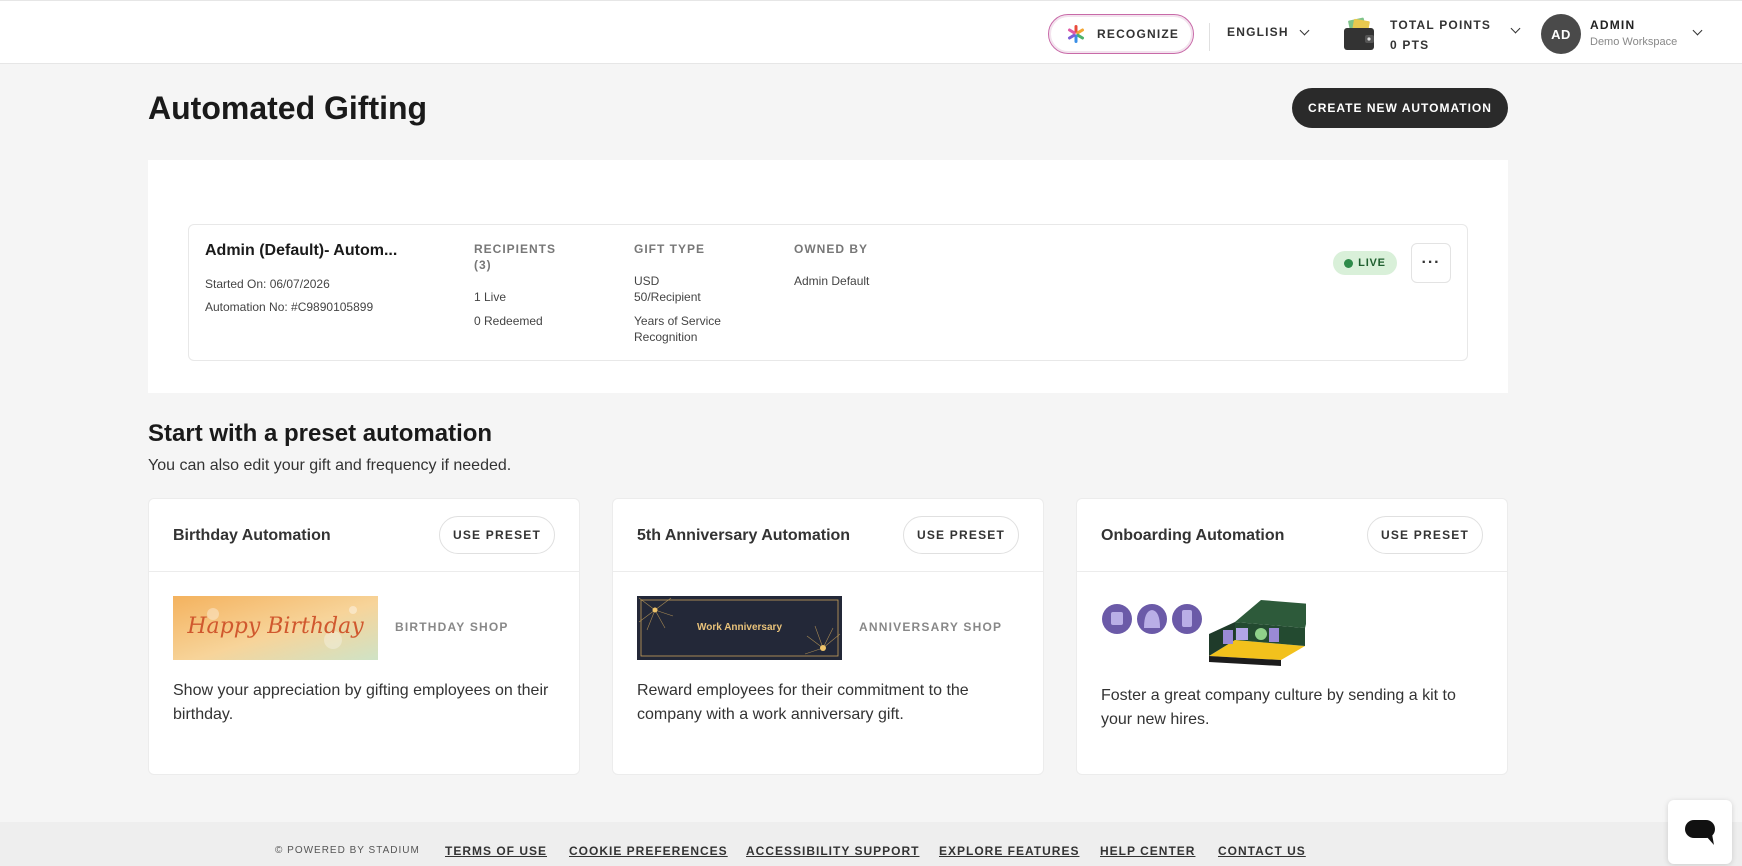 The height and width of the screenshot is (866, 1742). Describe the element at coordinates (252, 535) in the screenshot. I see `preset-card-title: Birthday Automation` at that location.